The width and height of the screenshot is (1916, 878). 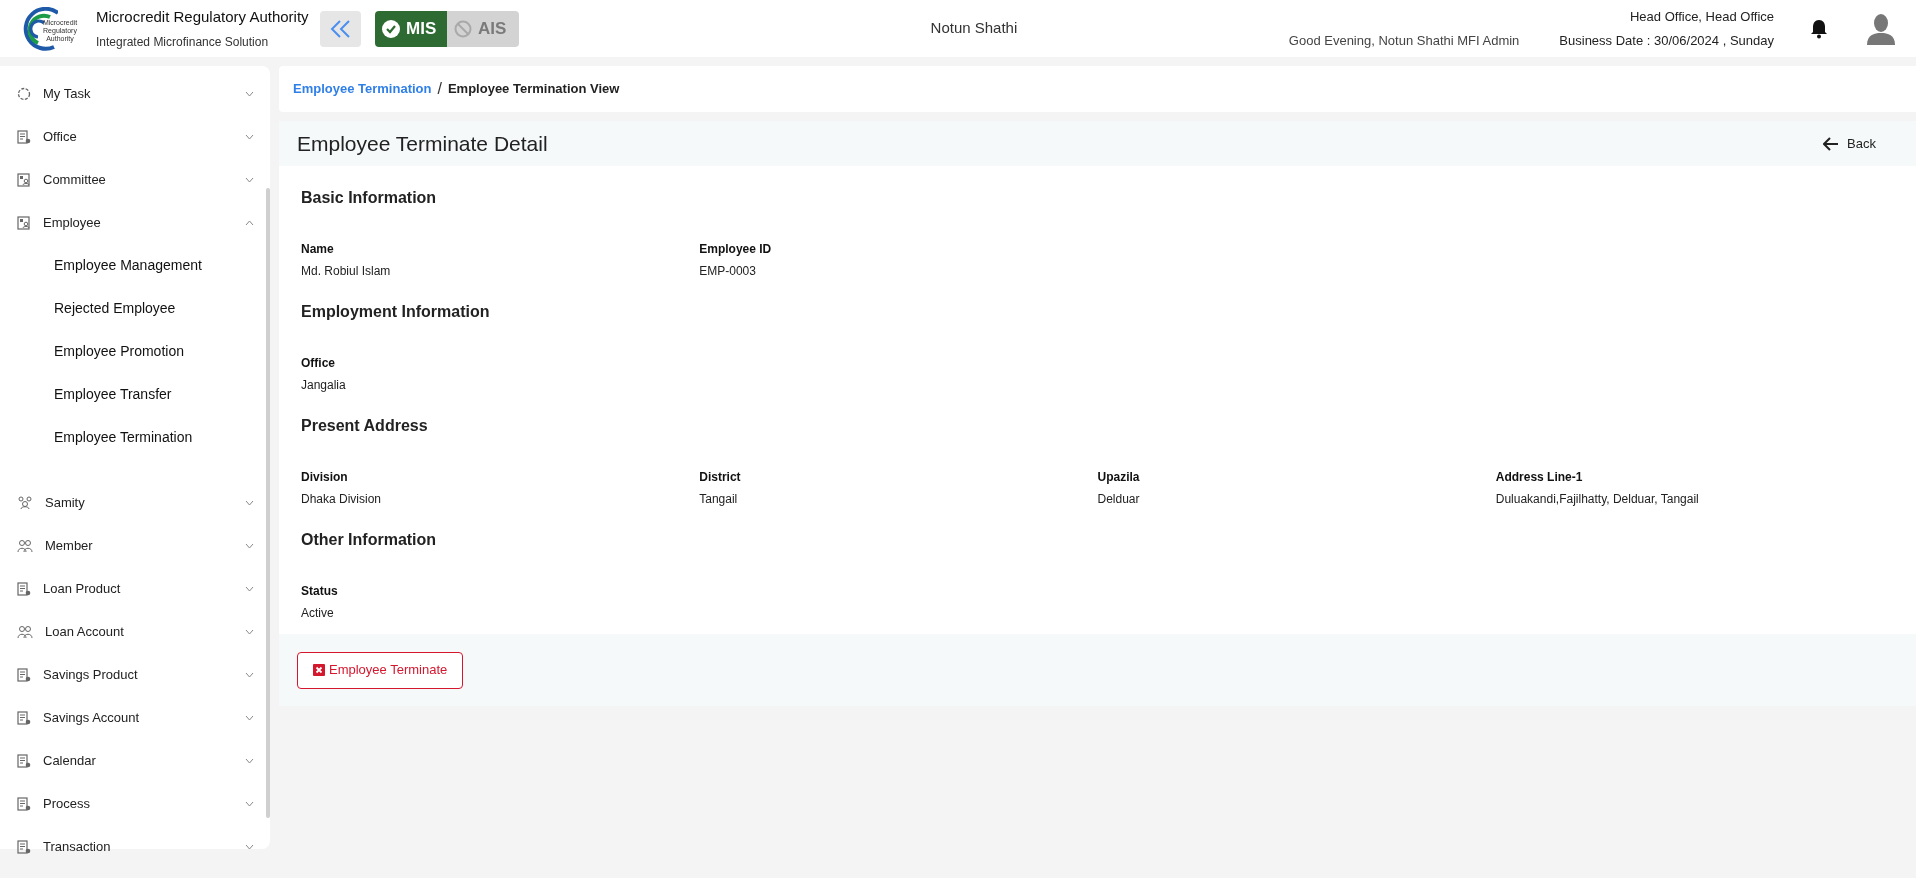 What do you see at coordinates (422, 143) in the screenshot?
I see `page-title: Employee Terminate Detail` at bounding box center [422, 143].